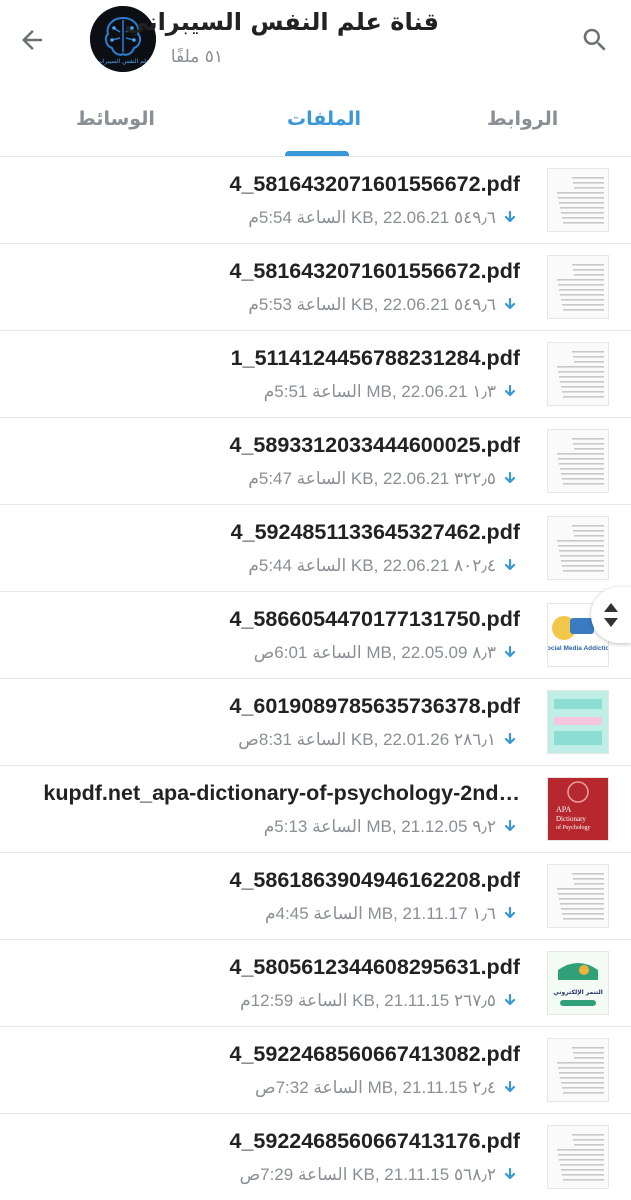  I want to click on svg-text: Dictionary, so click(571, 819).